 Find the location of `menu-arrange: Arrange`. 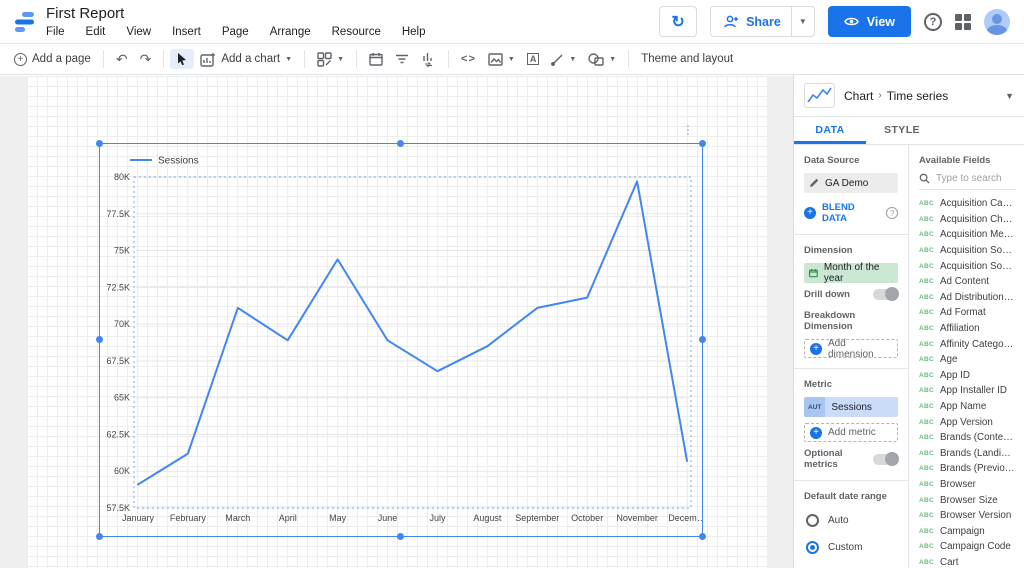

menu-arrange: Arrange is located at coordinates (290, 32).